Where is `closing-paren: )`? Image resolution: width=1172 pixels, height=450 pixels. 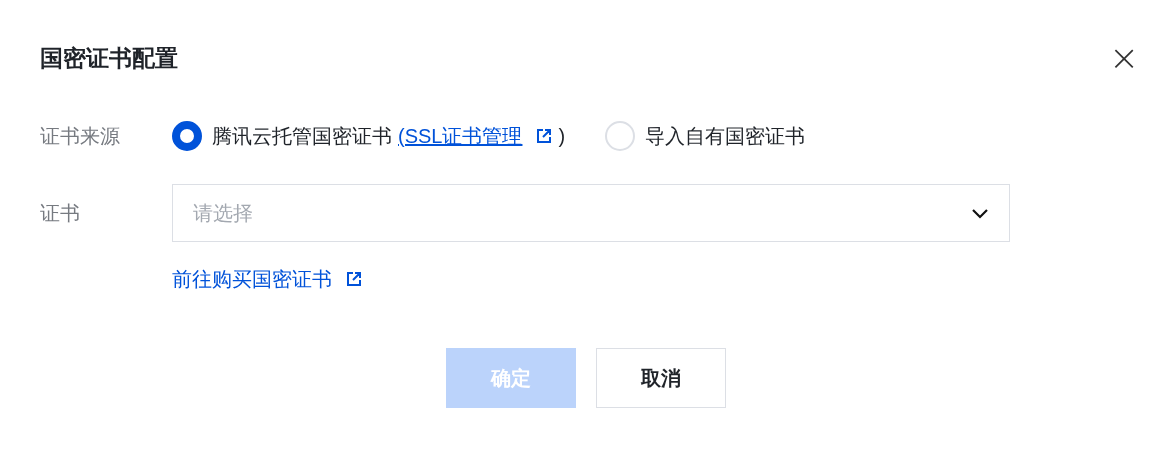
closing-paren: ) is located at coordinates (562, 136).